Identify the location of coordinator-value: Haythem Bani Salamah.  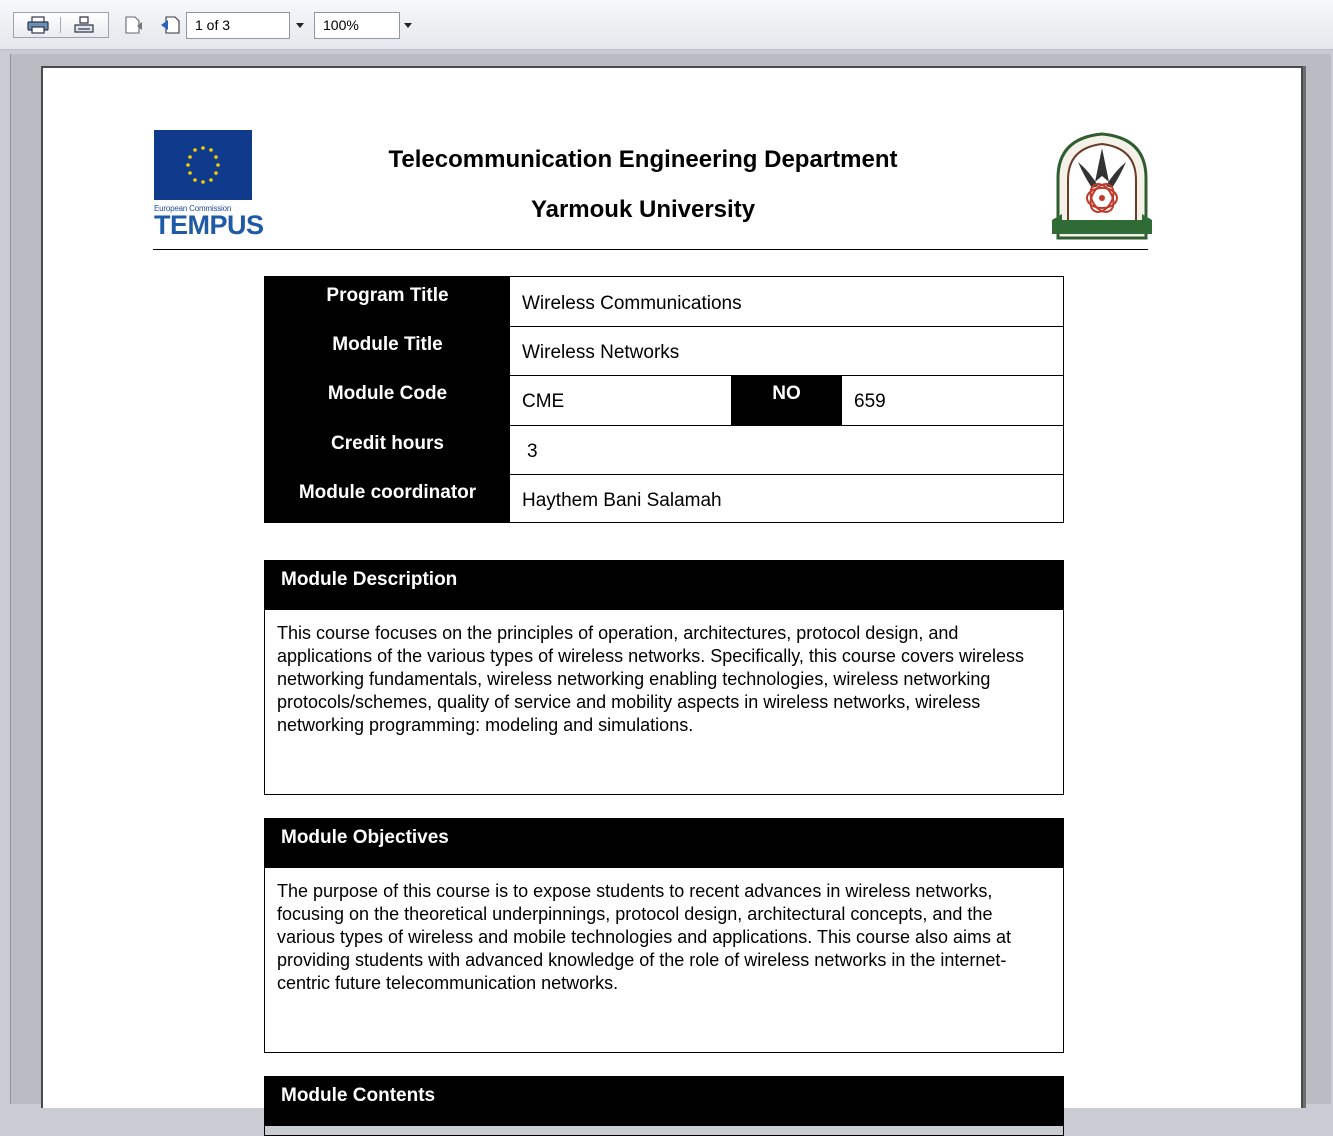
(622, 500).